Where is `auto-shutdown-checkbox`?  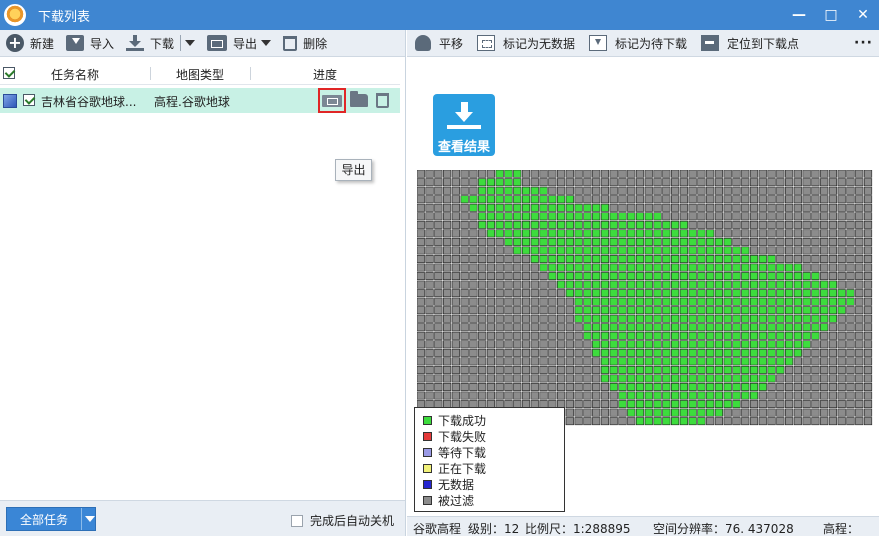 auto-shutdown-checkbox is located at coordinates (297, 520).